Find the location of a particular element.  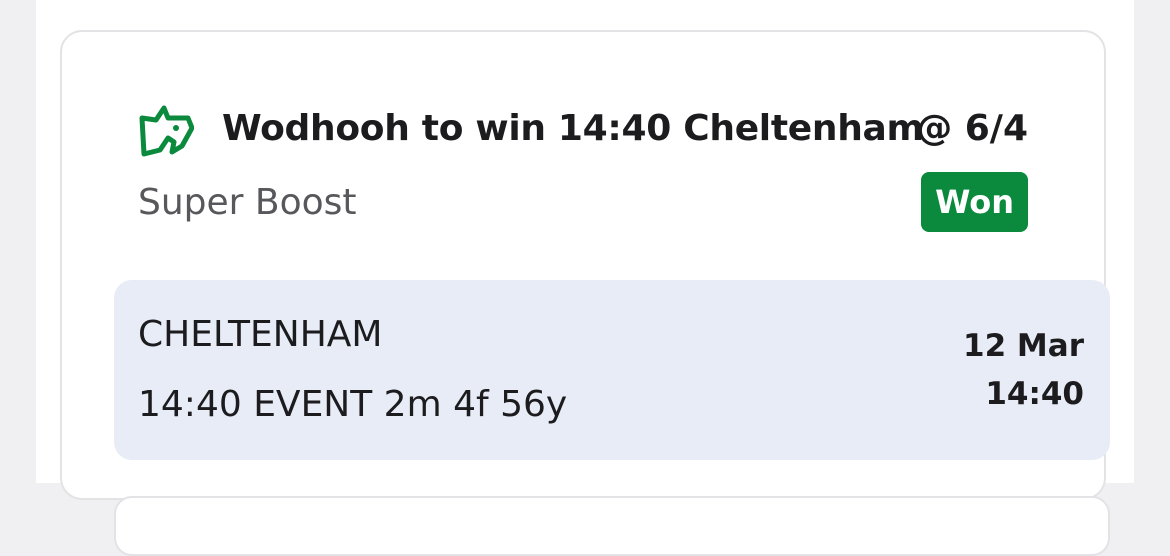

horse-head-icon is located at coordinates (166, 131).